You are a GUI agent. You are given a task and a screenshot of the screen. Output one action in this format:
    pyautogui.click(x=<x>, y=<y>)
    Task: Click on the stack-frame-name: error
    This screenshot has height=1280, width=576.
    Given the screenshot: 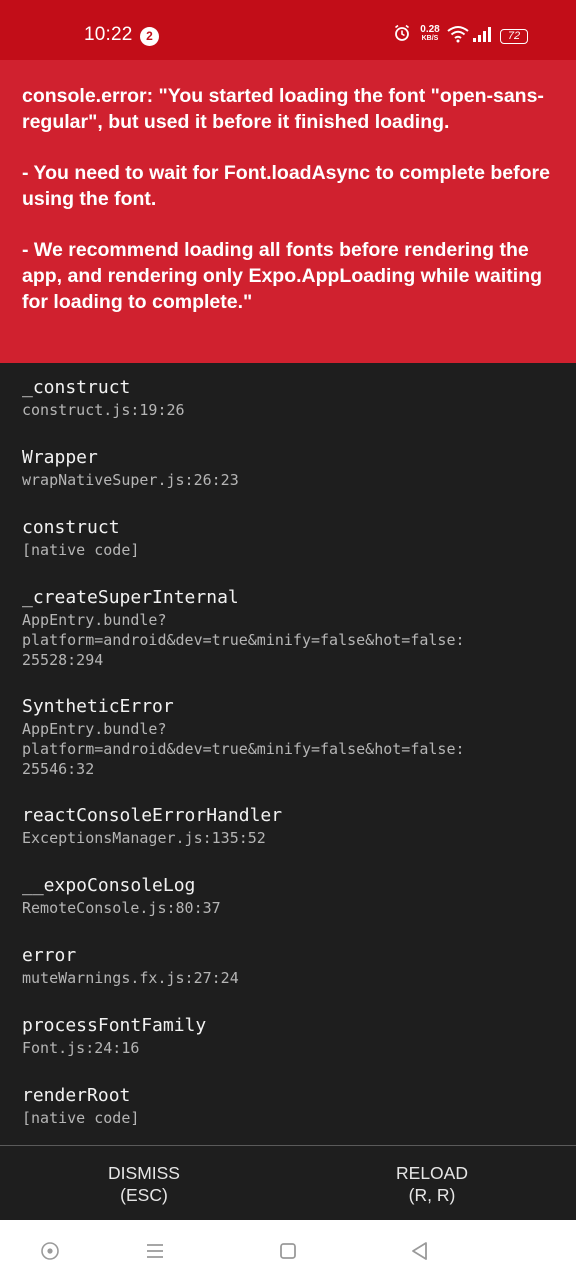 What is the action you would take?
    pyautogui.click(x=49, y=955)
    